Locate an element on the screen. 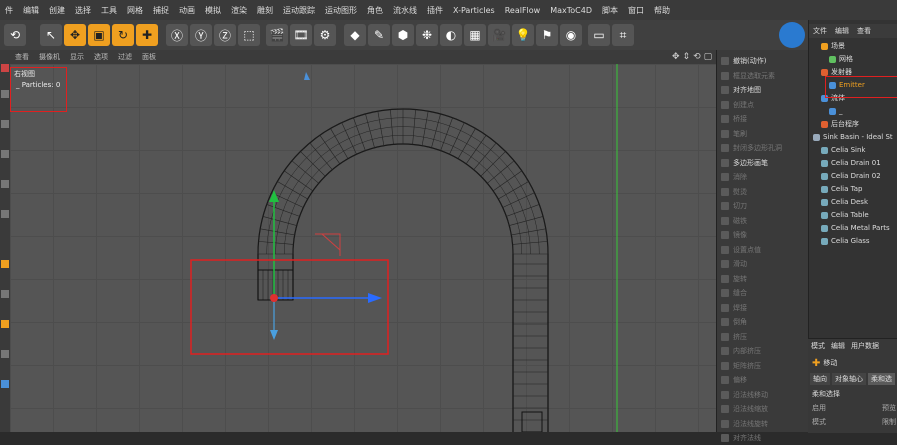 This screenshot has height=445, width=897. gizmo-center is located at coordinates (274, 298).